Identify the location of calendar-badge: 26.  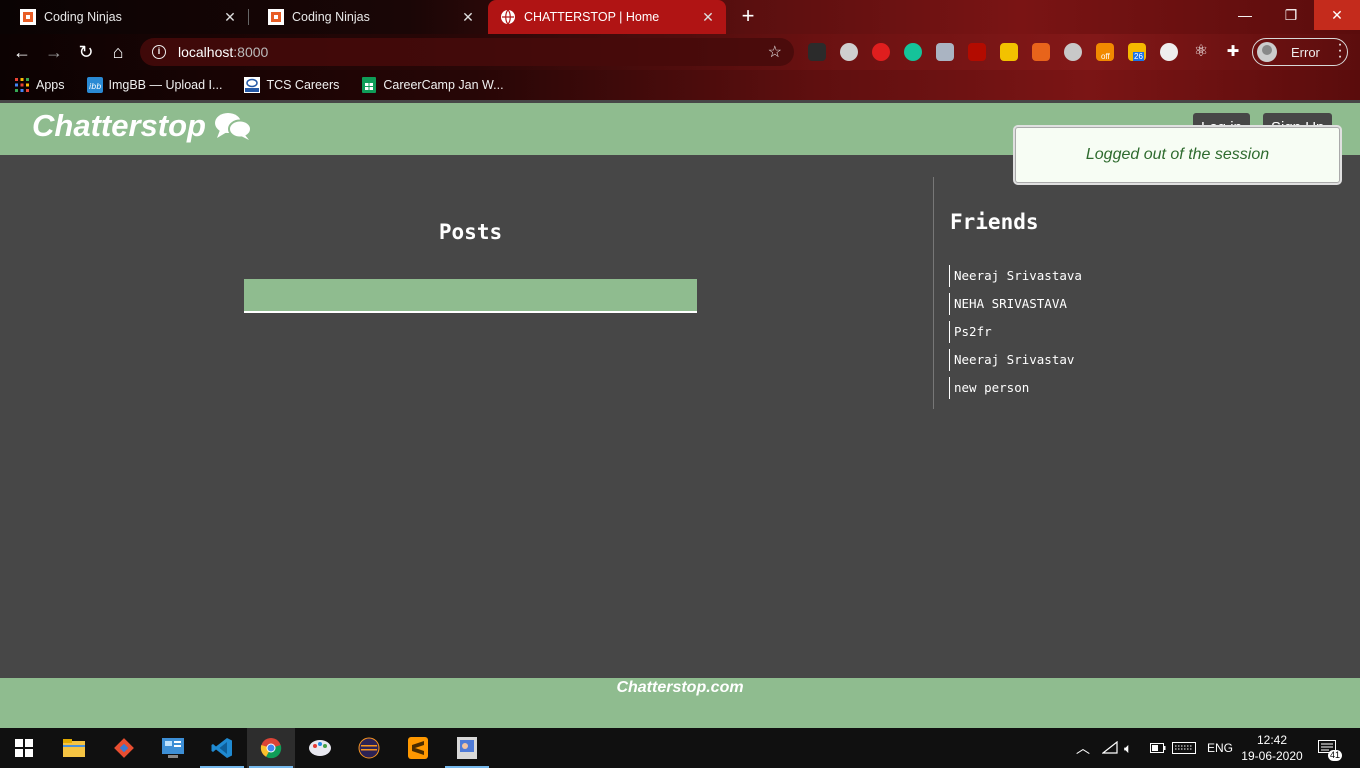
(1138, 56).